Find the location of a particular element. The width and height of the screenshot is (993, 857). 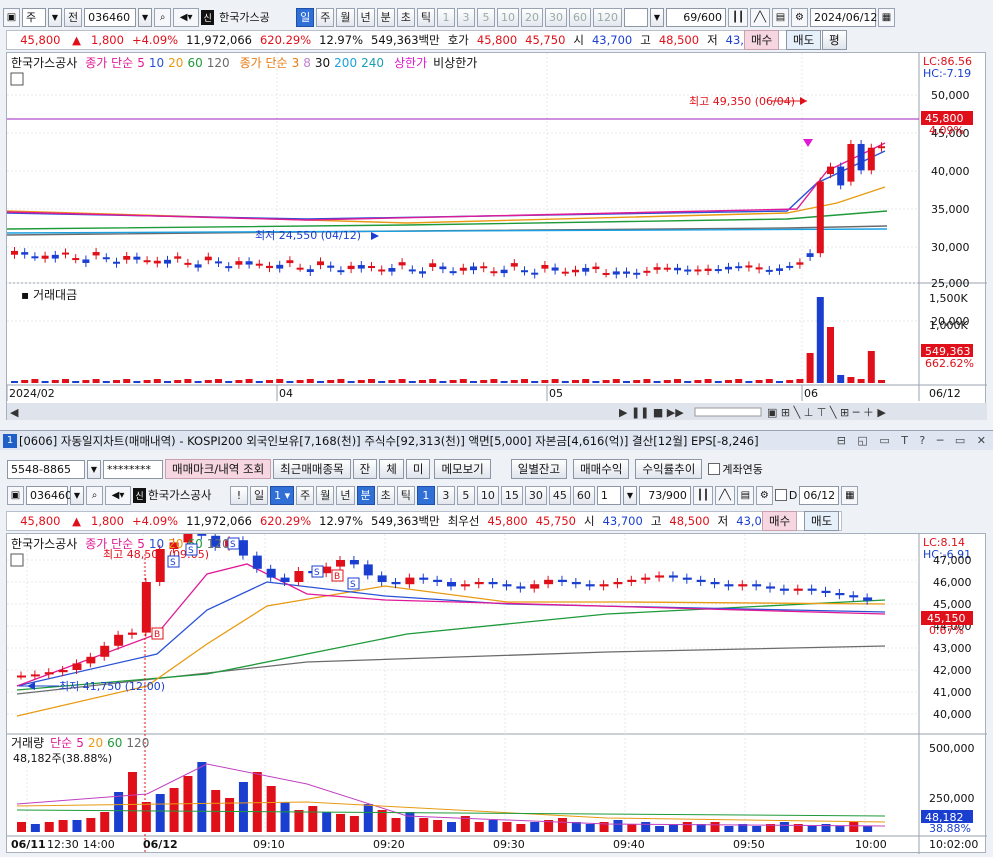

trade-mark-query-button: 매매마크/내역 조회 is located at coordinates (218, 469).